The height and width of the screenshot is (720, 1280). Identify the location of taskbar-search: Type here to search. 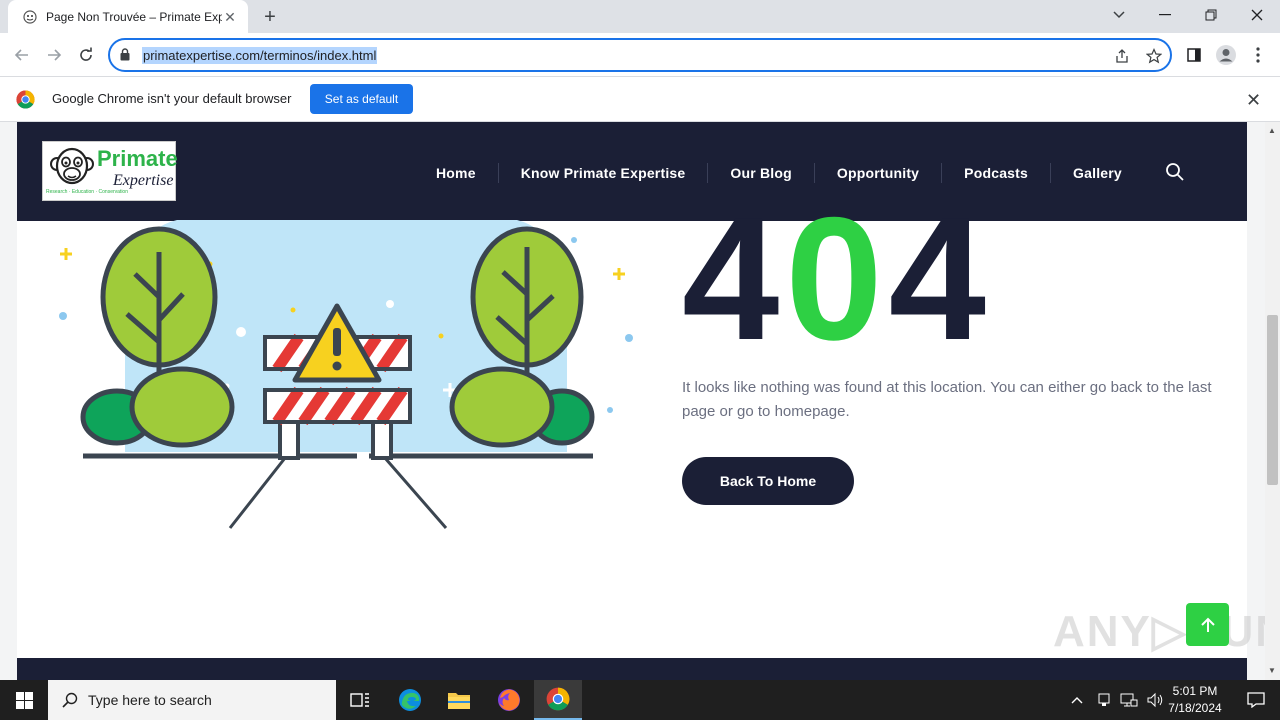
(192, 700).